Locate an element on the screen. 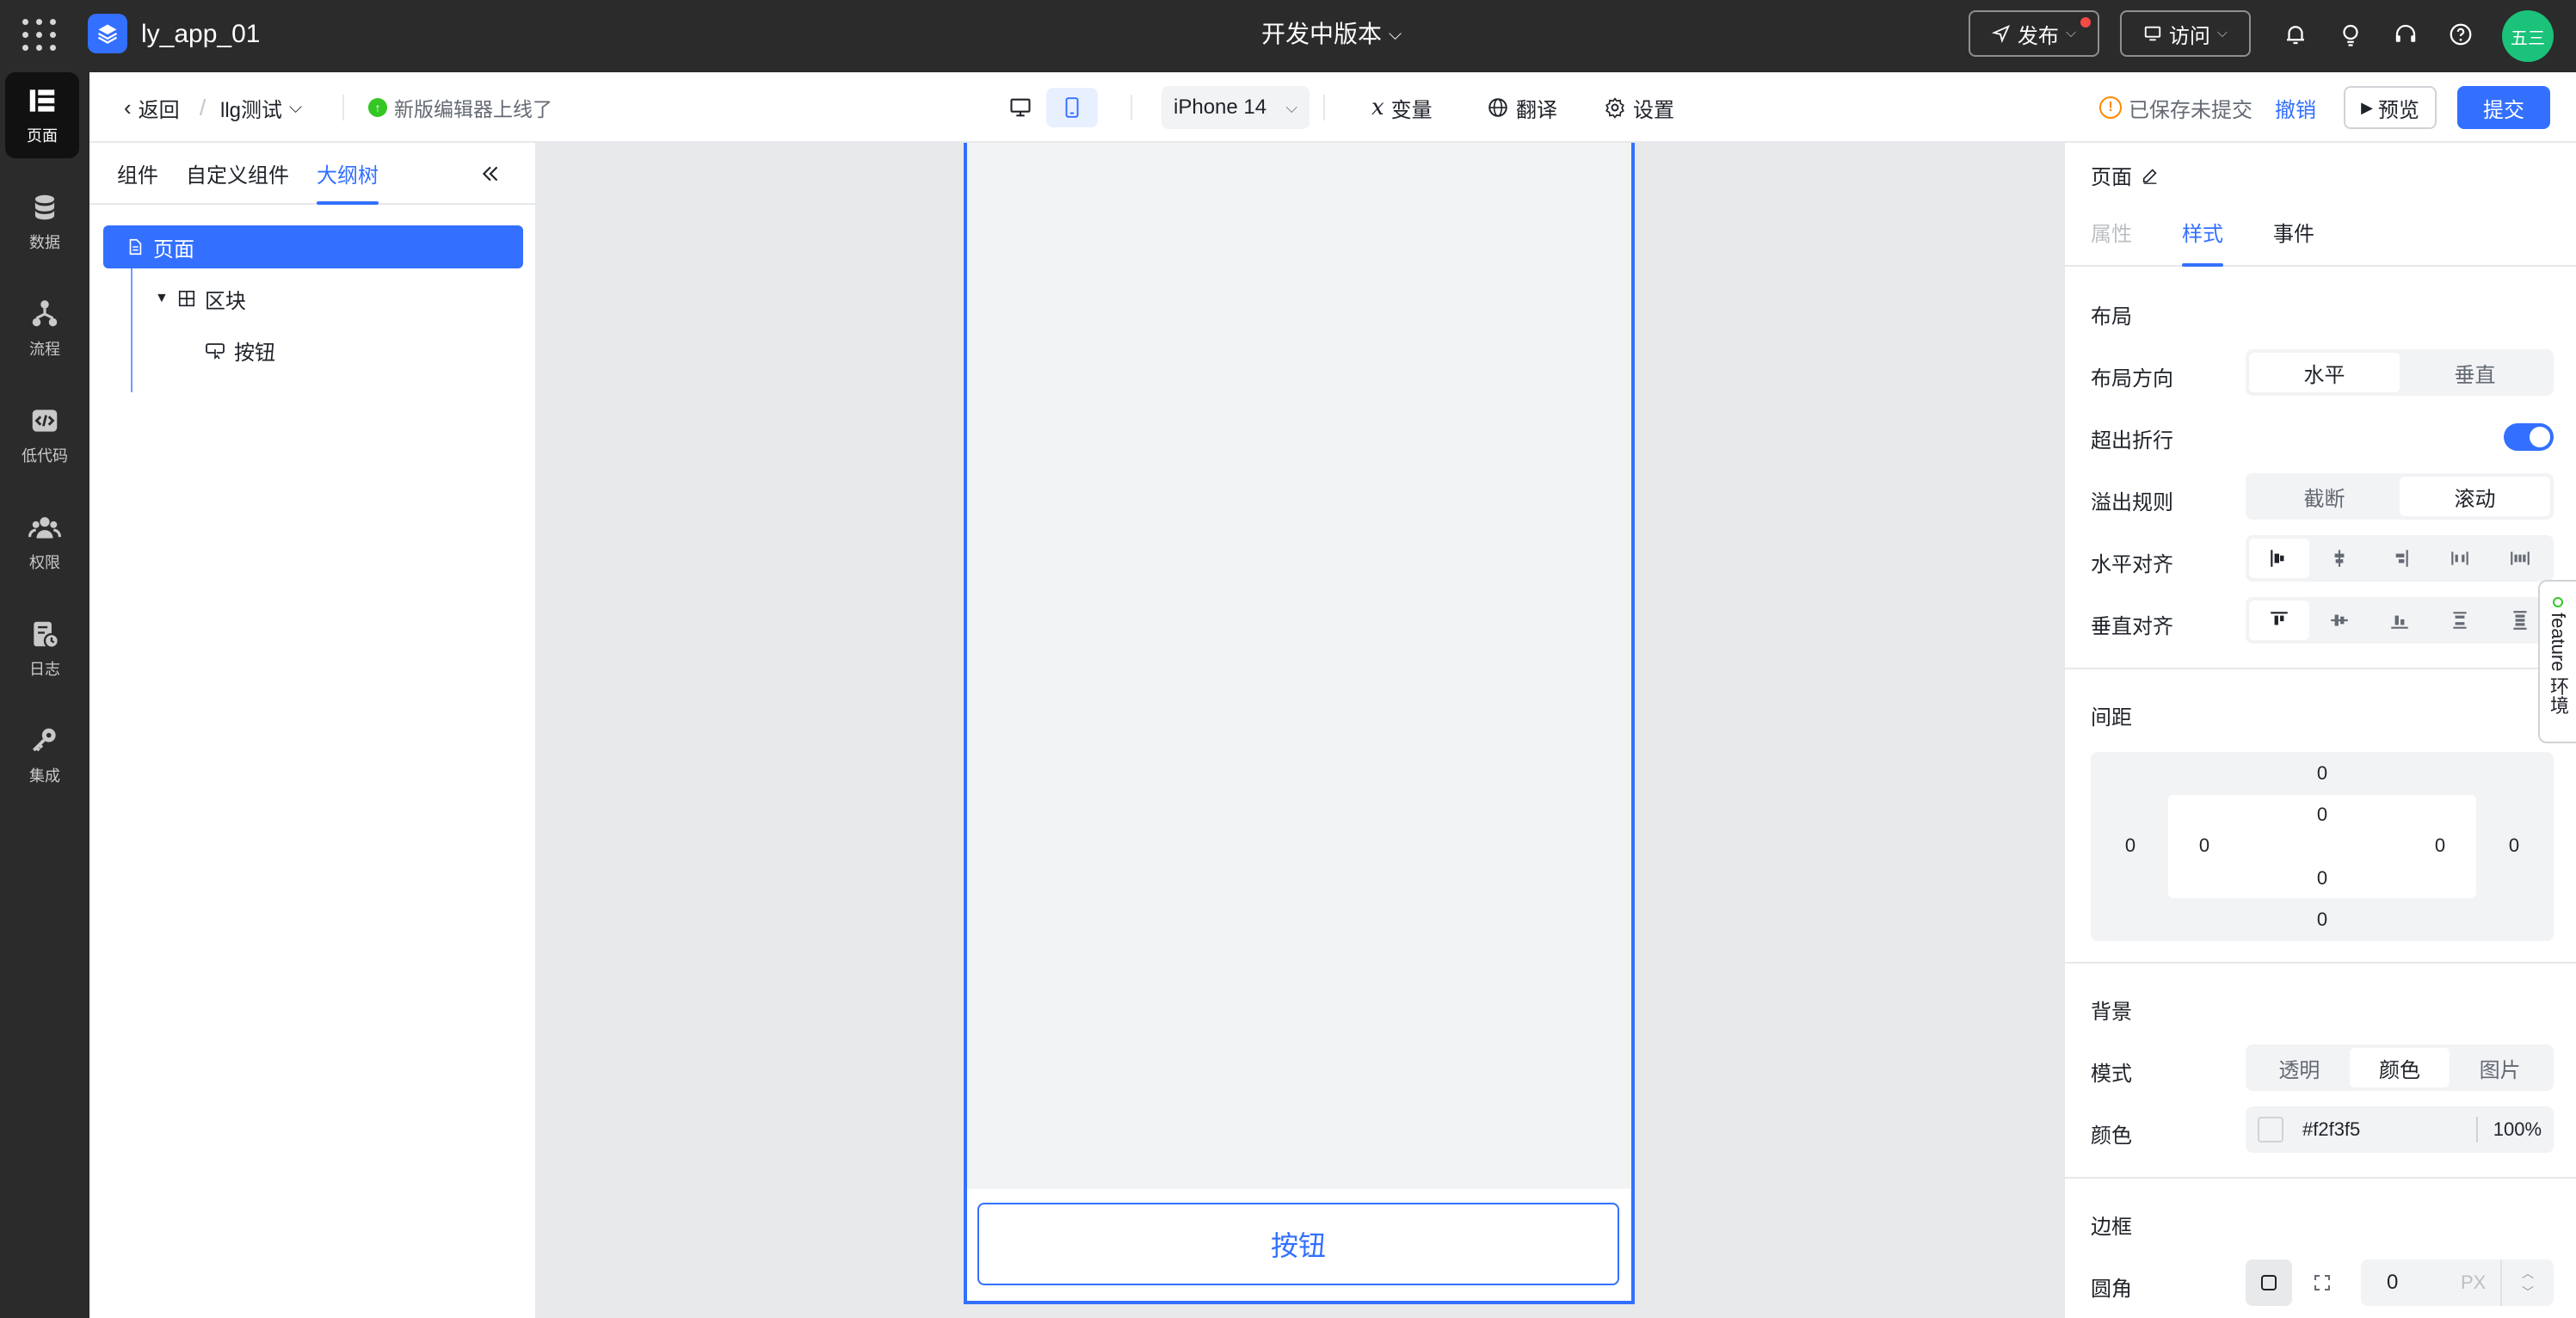 The height and width of the screenshot is (1318, 2576). send-icon is located at coordinates (2001, 33).